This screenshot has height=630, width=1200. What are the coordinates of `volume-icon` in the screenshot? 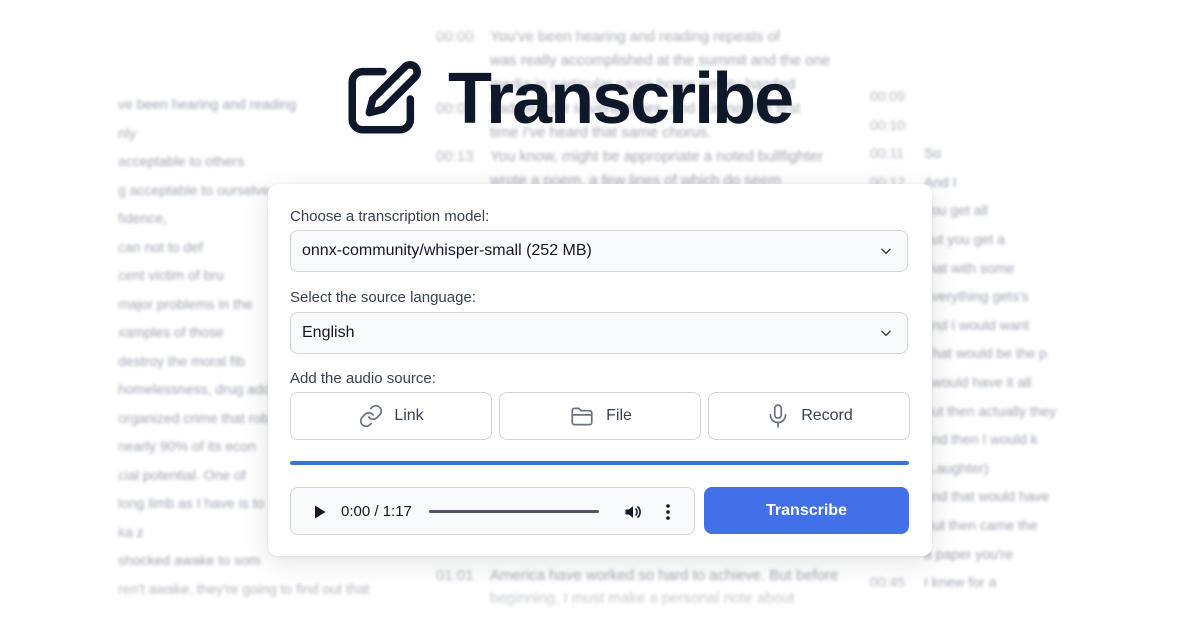 It's located at (633, 512).